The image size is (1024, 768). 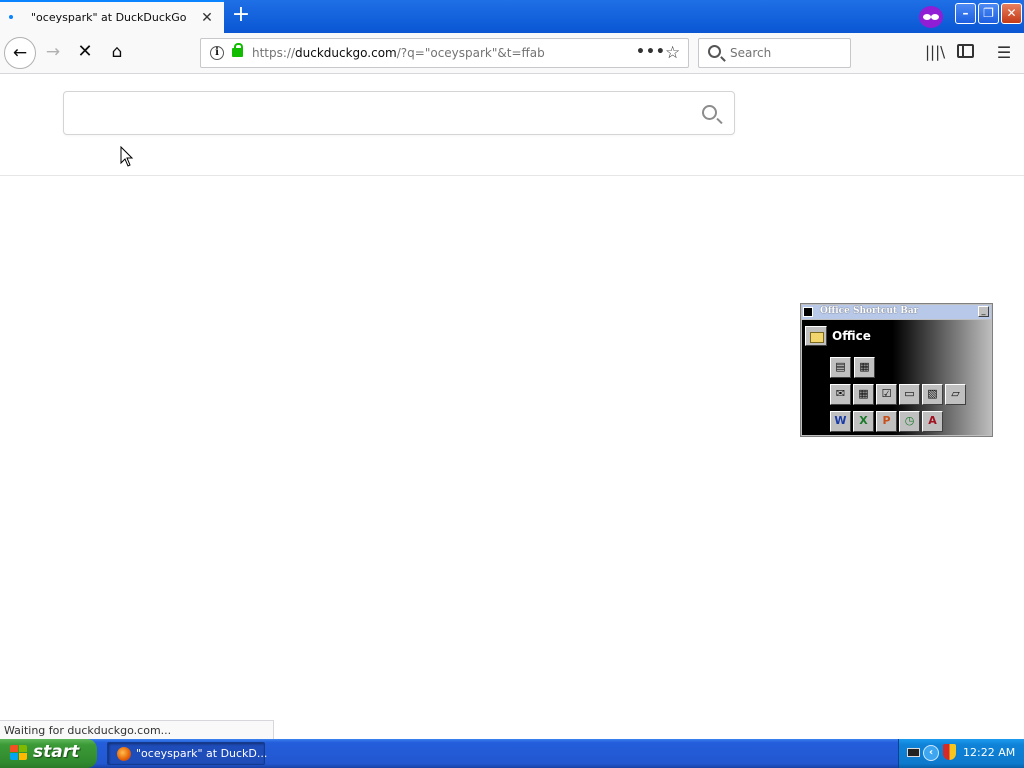 What do you see at coordinates (237, 50) in the screenshot?
I see `secure-lock-icon` at bounding box center [237, 50].